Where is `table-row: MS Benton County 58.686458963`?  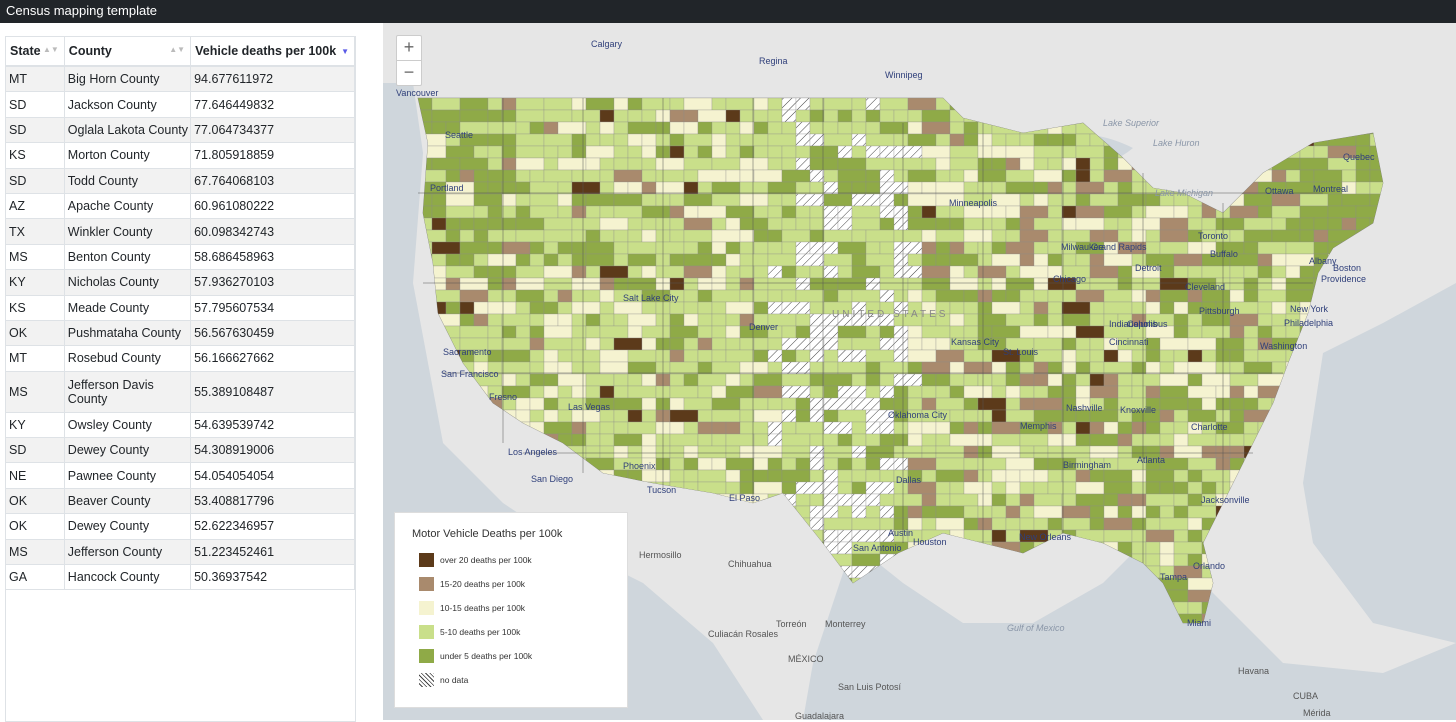 table-row: MS Benton County 58.686458963 is located at coordinates (180, 257).